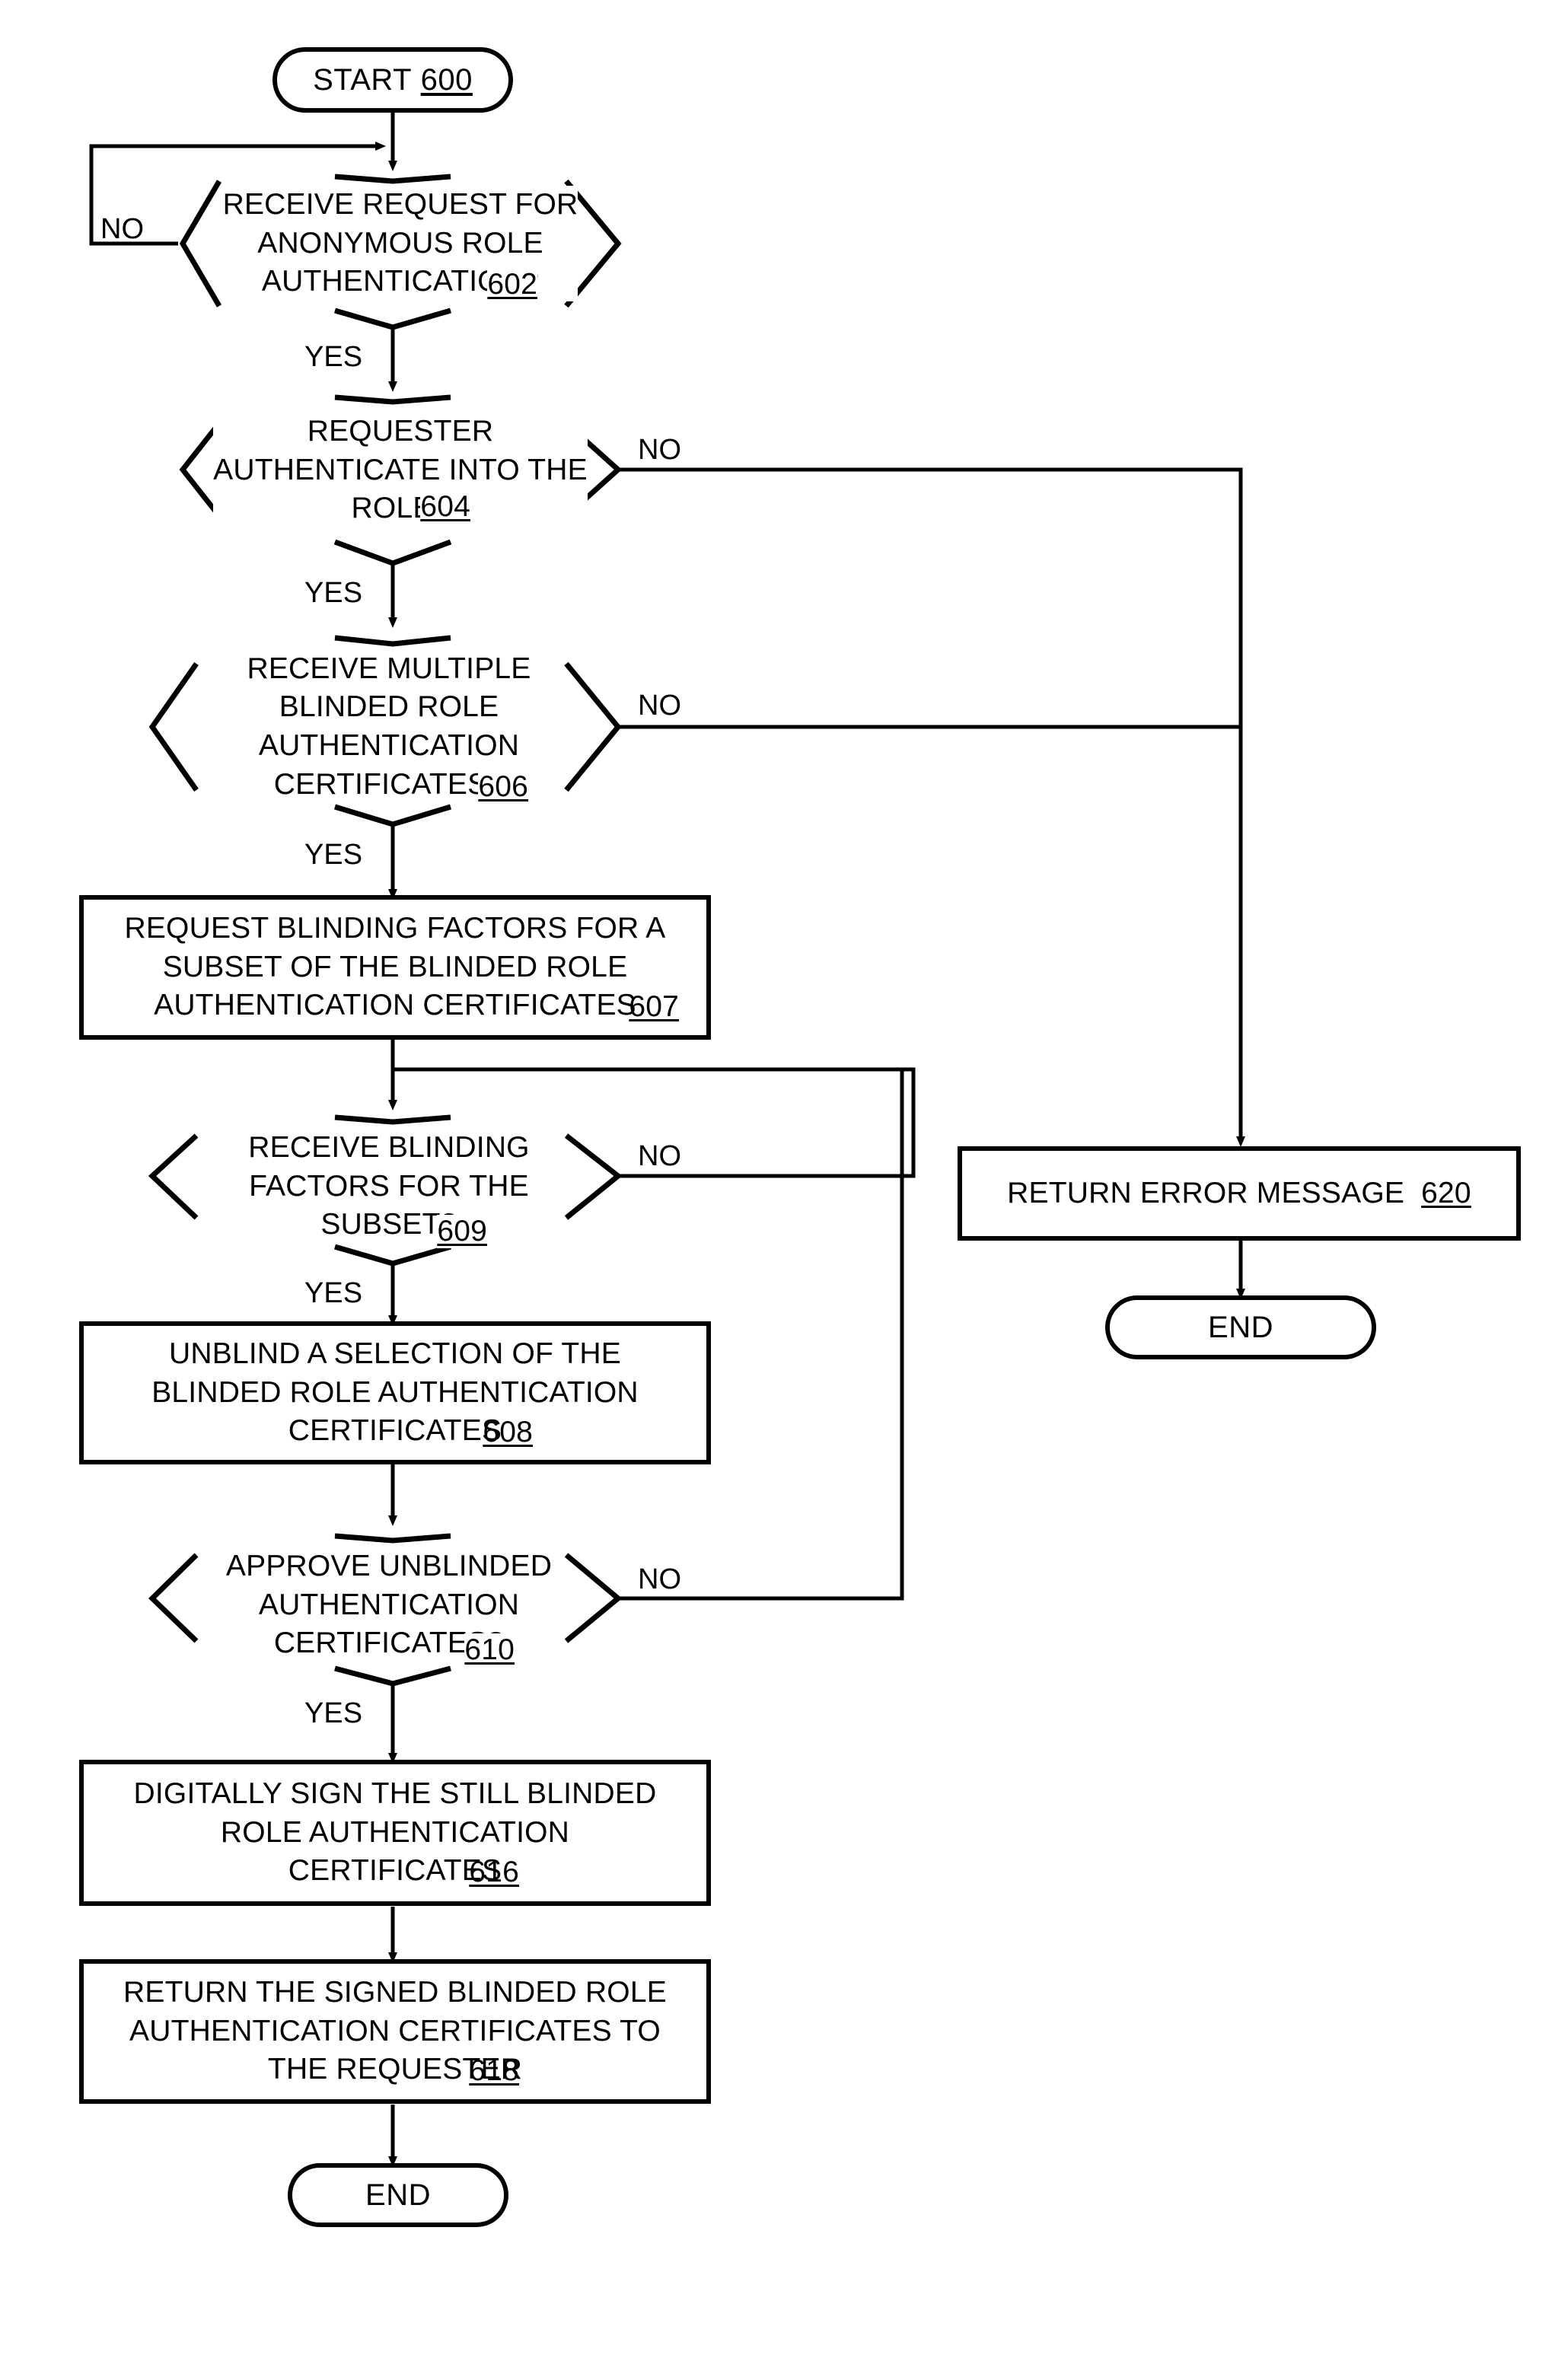 The width and height of the screenshot is (1568, 2358). Describe the element at coordinates (446, 79) in the screenshot. I see `node-start-ref: 600` at that location.